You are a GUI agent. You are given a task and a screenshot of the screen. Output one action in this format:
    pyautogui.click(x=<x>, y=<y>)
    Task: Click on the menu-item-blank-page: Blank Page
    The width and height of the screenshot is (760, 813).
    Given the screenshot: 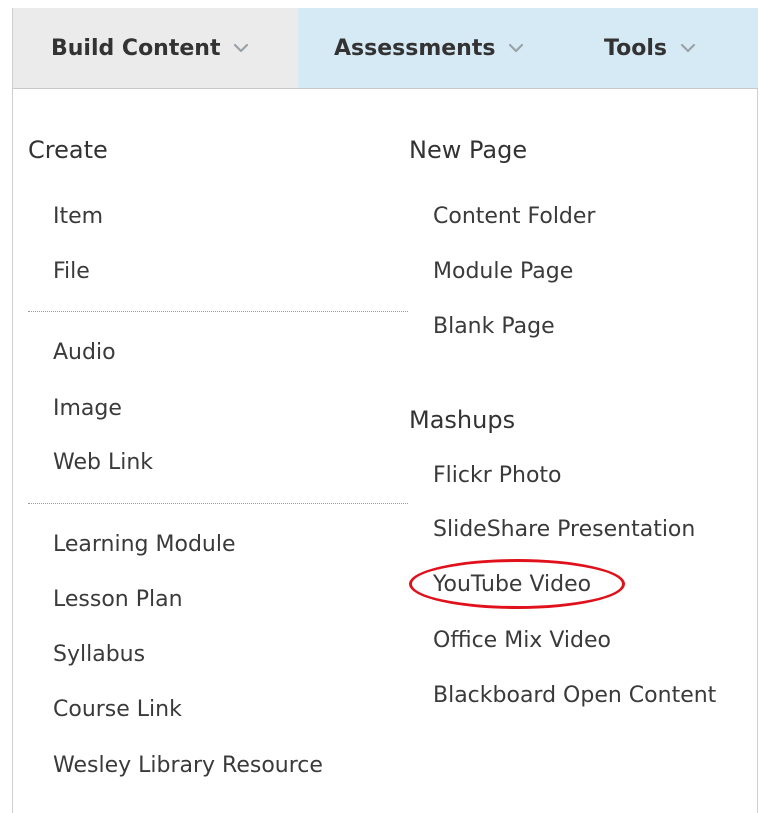 What is the action you would take?
    pyautogui.click(x=494, y=326)
    